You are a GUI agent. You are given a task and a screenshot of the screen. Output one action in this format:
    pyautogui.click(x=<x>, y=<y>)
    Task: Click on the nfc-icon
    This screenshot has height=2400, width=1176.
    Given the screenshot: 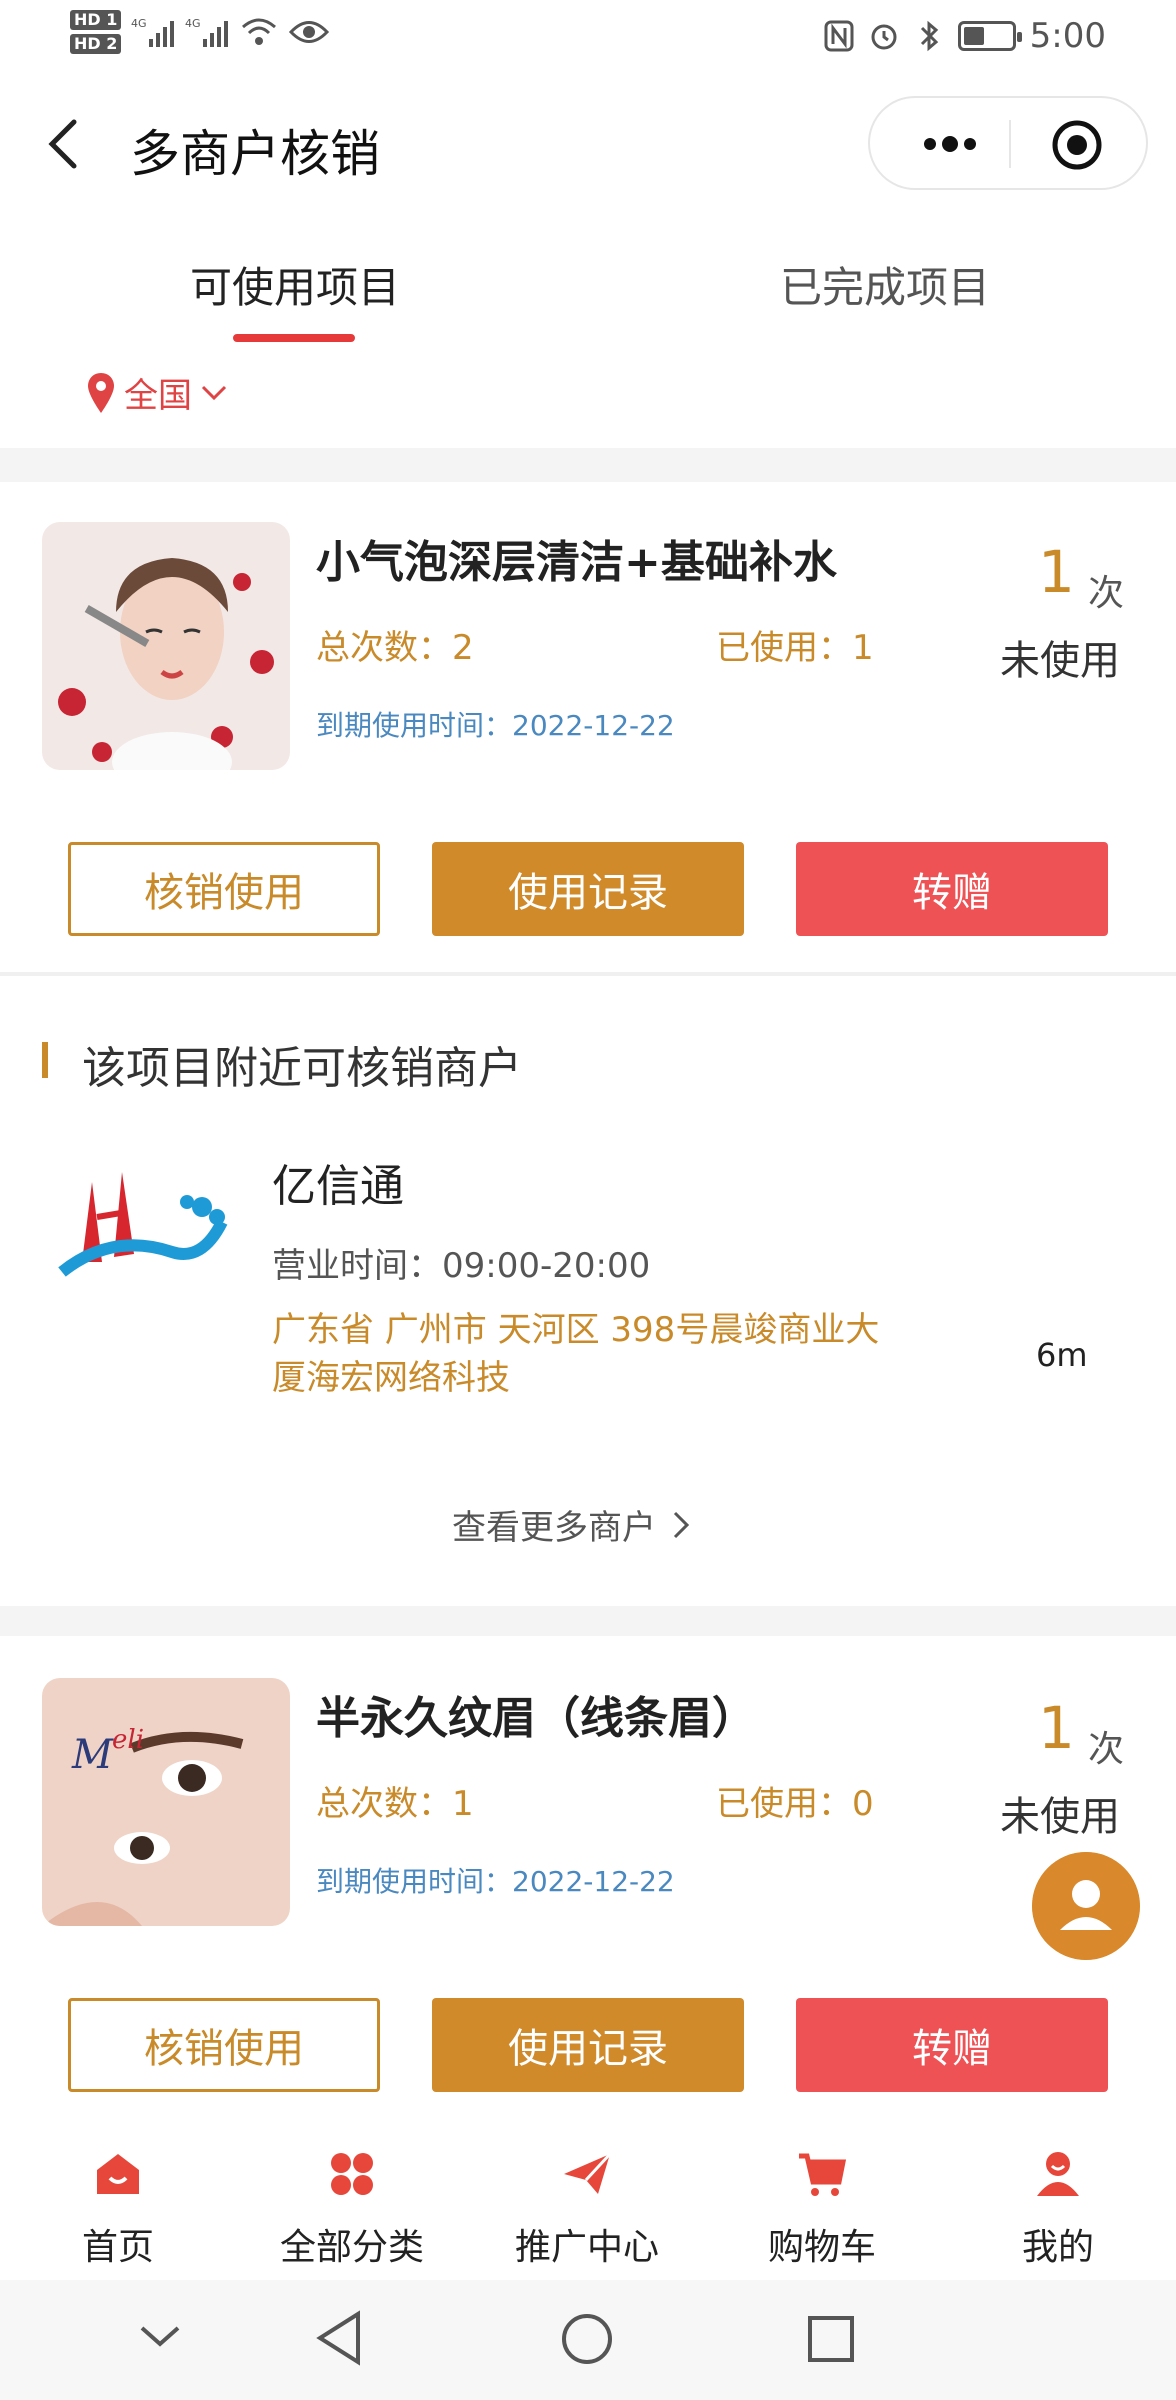 What is the action you would take?
    pyautogui.click(x=839, y=36)
    